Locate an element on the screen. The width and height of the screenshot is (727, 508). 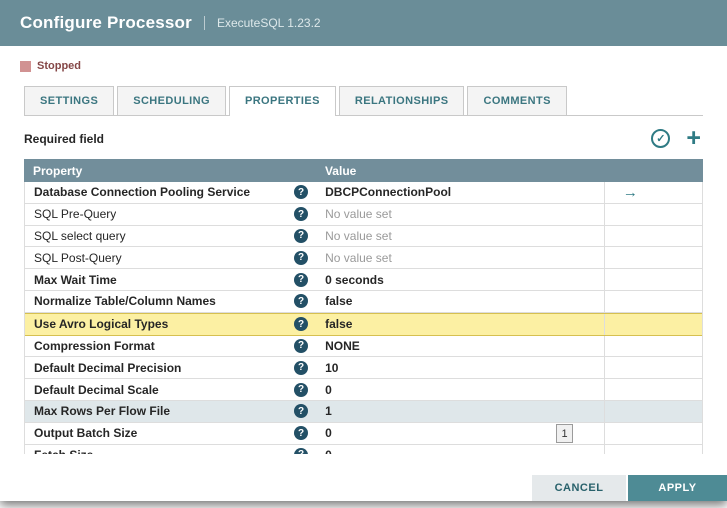
dialog-header: Configure Processor ExecuteSQL 1.23.2 is located at coordinates (363, 23).